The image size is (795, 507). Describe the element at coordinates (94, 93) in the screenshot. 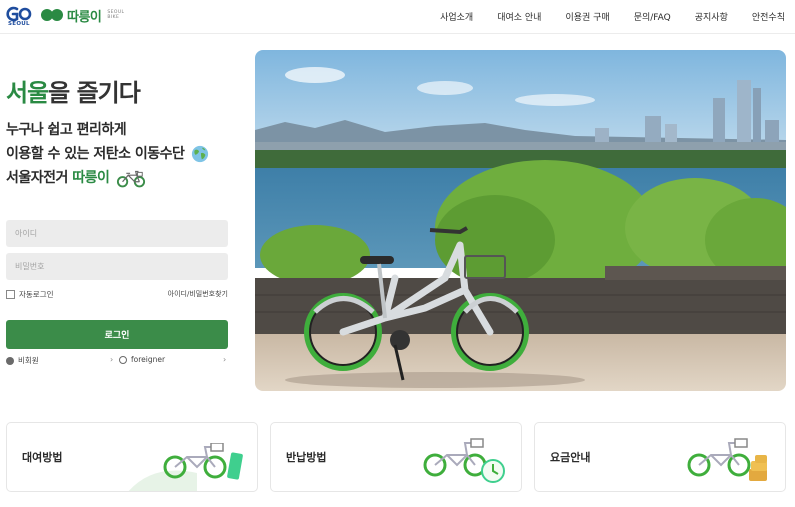

I see `headline-rest: 을 즐기다` at that location.